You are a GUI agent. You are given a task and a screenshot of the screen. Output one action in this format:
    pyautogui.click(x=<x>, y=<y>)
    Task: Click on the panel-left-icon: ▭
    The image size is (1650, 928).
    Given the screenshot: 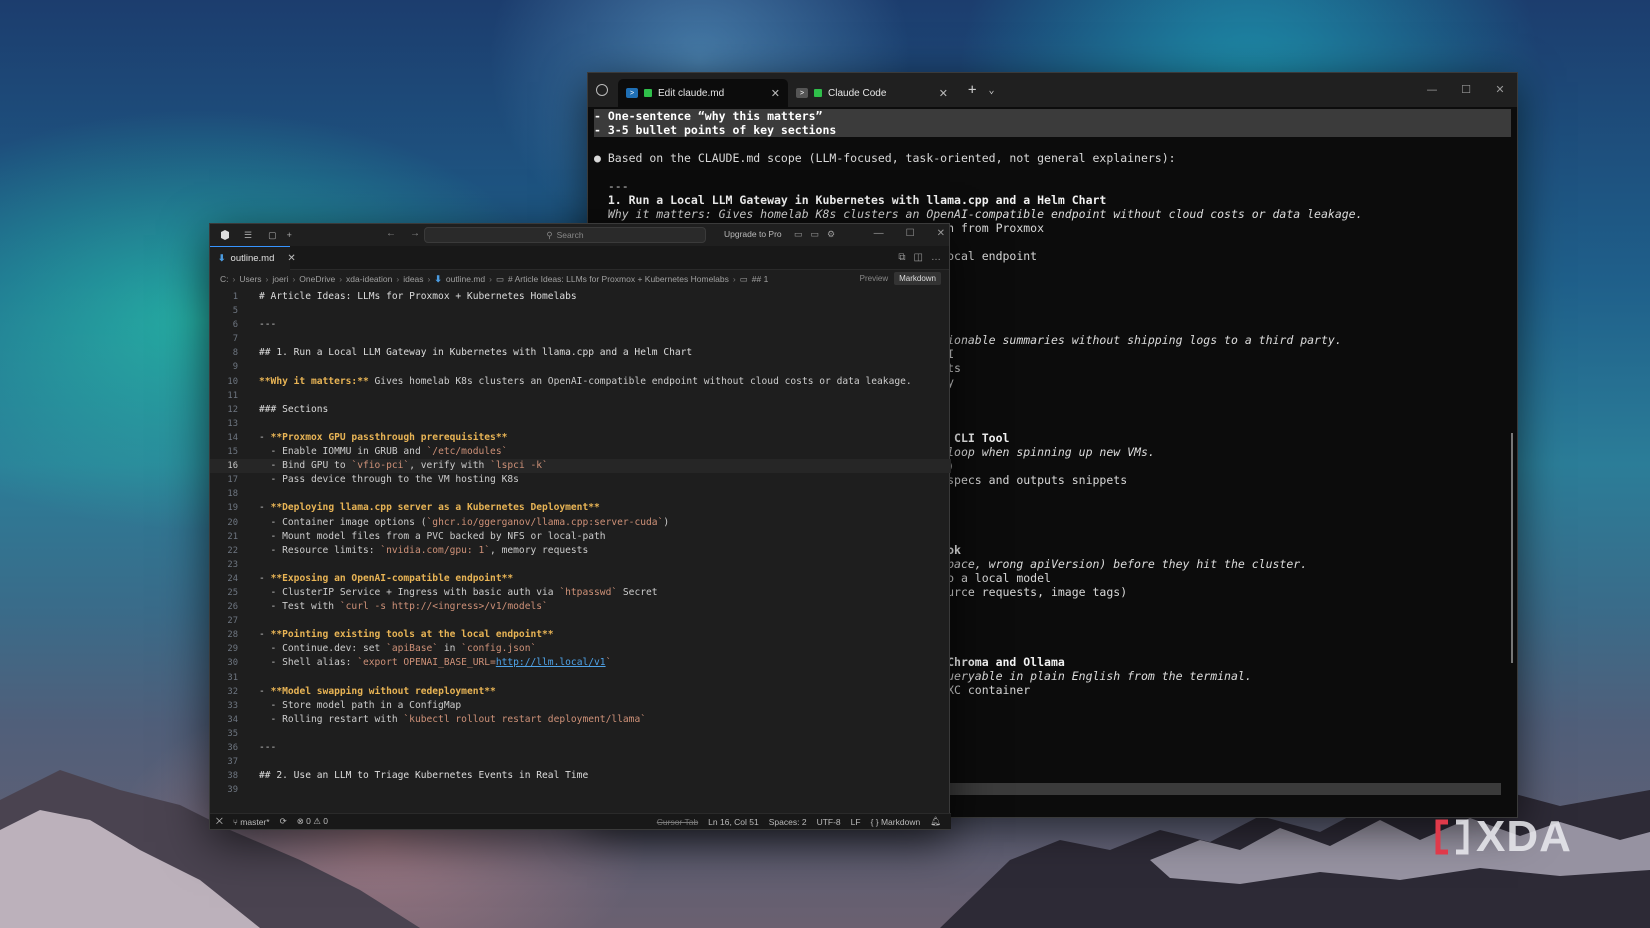 What is the action you would take?
    pyautogui.click(x=798, y=234)
    